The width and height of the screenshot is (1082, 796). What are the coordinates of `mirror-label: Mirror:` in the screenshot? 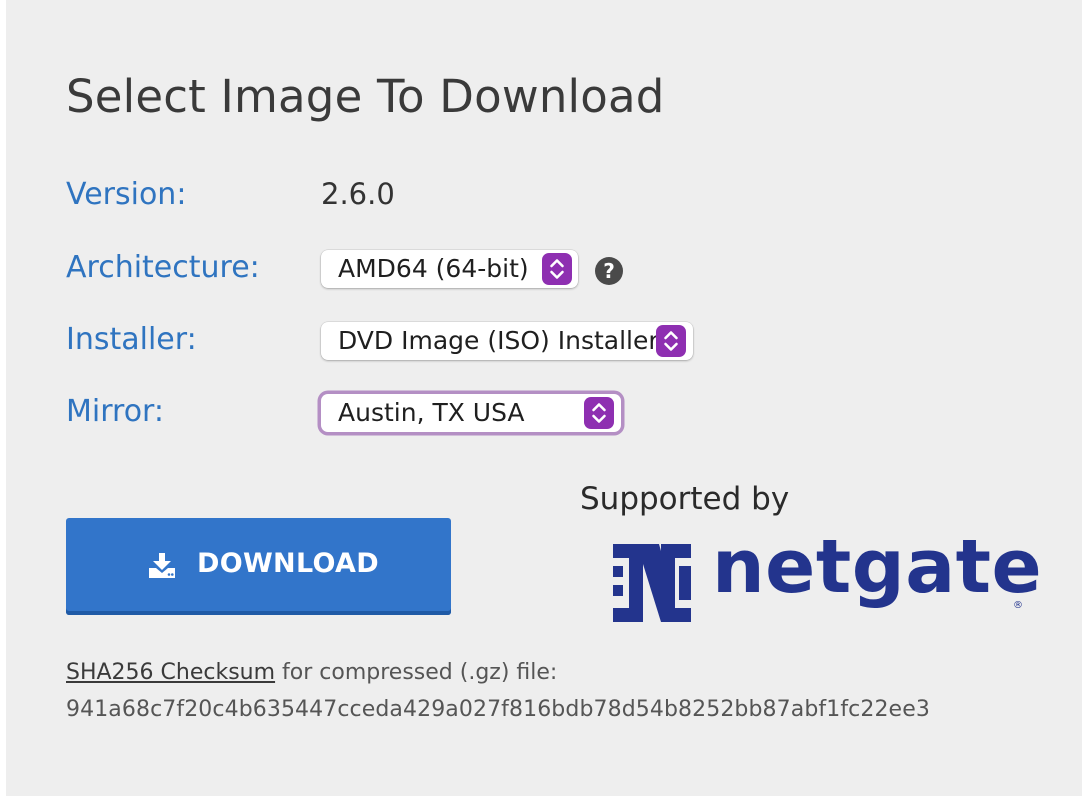 It's located at (115, 411).